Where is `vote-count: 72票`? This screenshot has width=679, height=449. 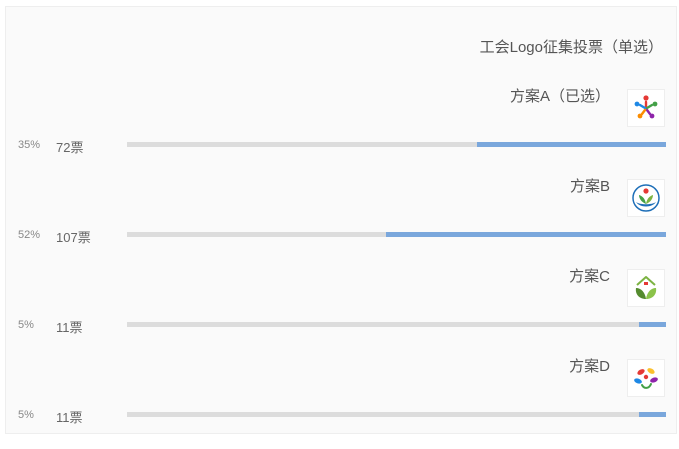 vote-count: 72票 is located at coordinates (70, 147).